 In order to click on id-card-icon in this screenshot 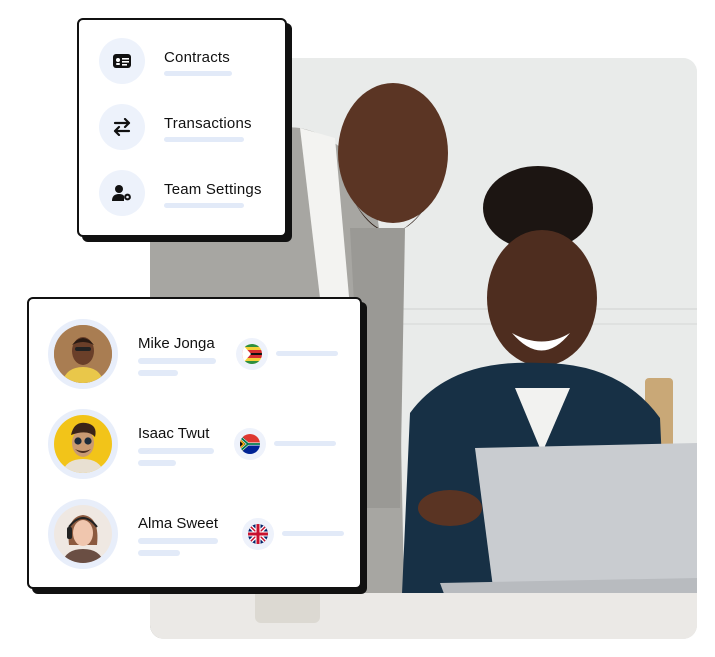, I will do `click(122, 61)`.